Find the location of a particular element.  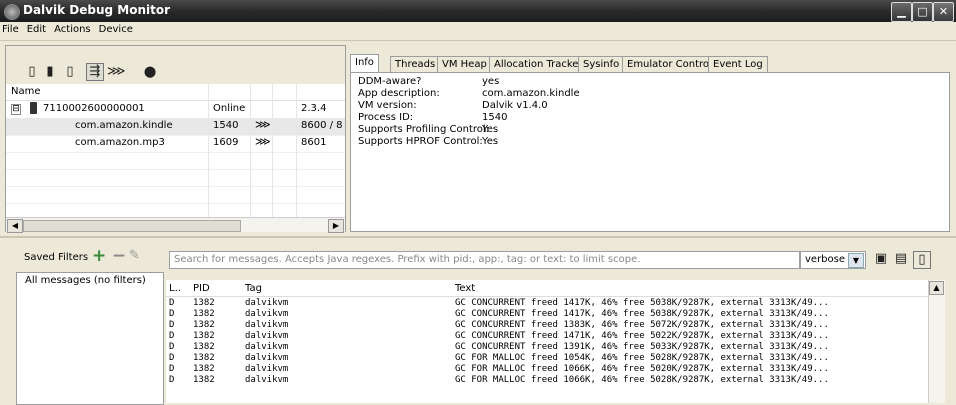

log-level-select: verbose ▼ is located at coordinates (833, 260).